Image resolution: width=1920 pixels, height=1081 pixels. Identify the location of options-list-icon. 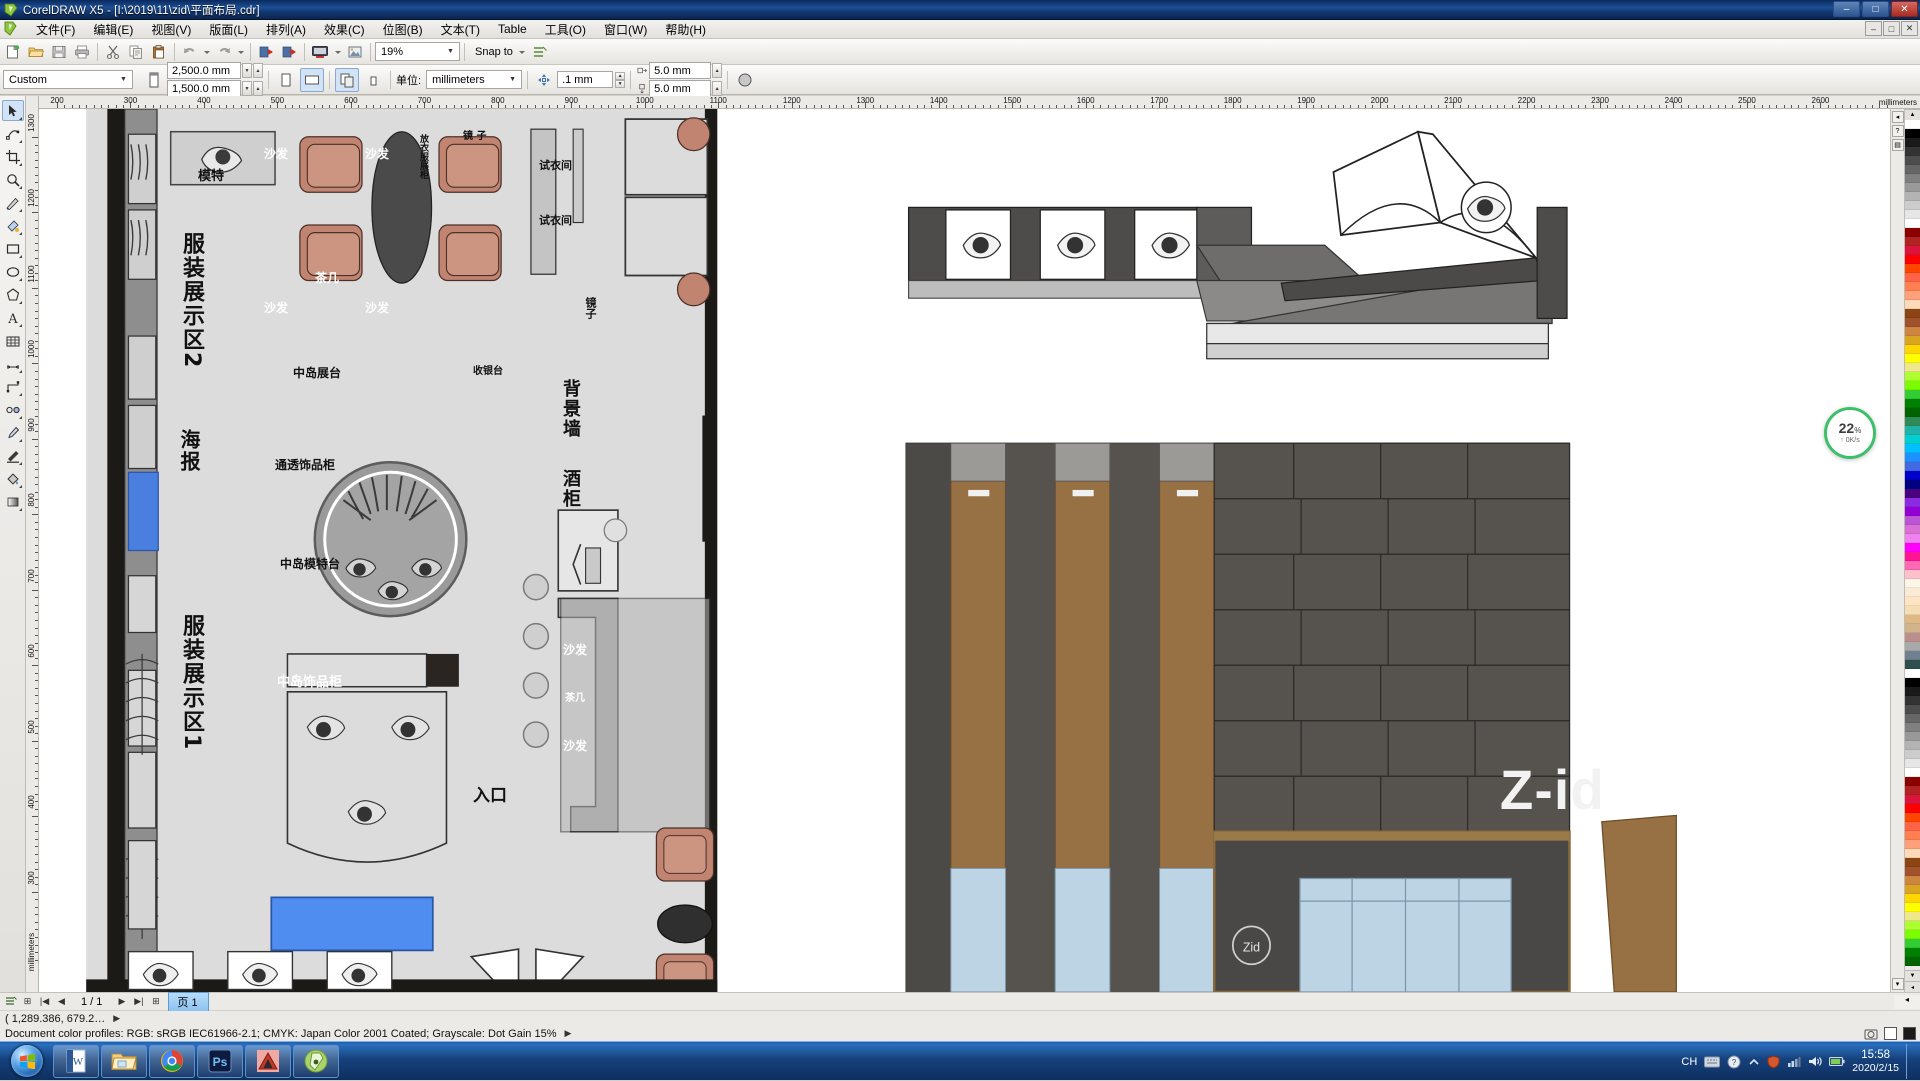
(540, 52).